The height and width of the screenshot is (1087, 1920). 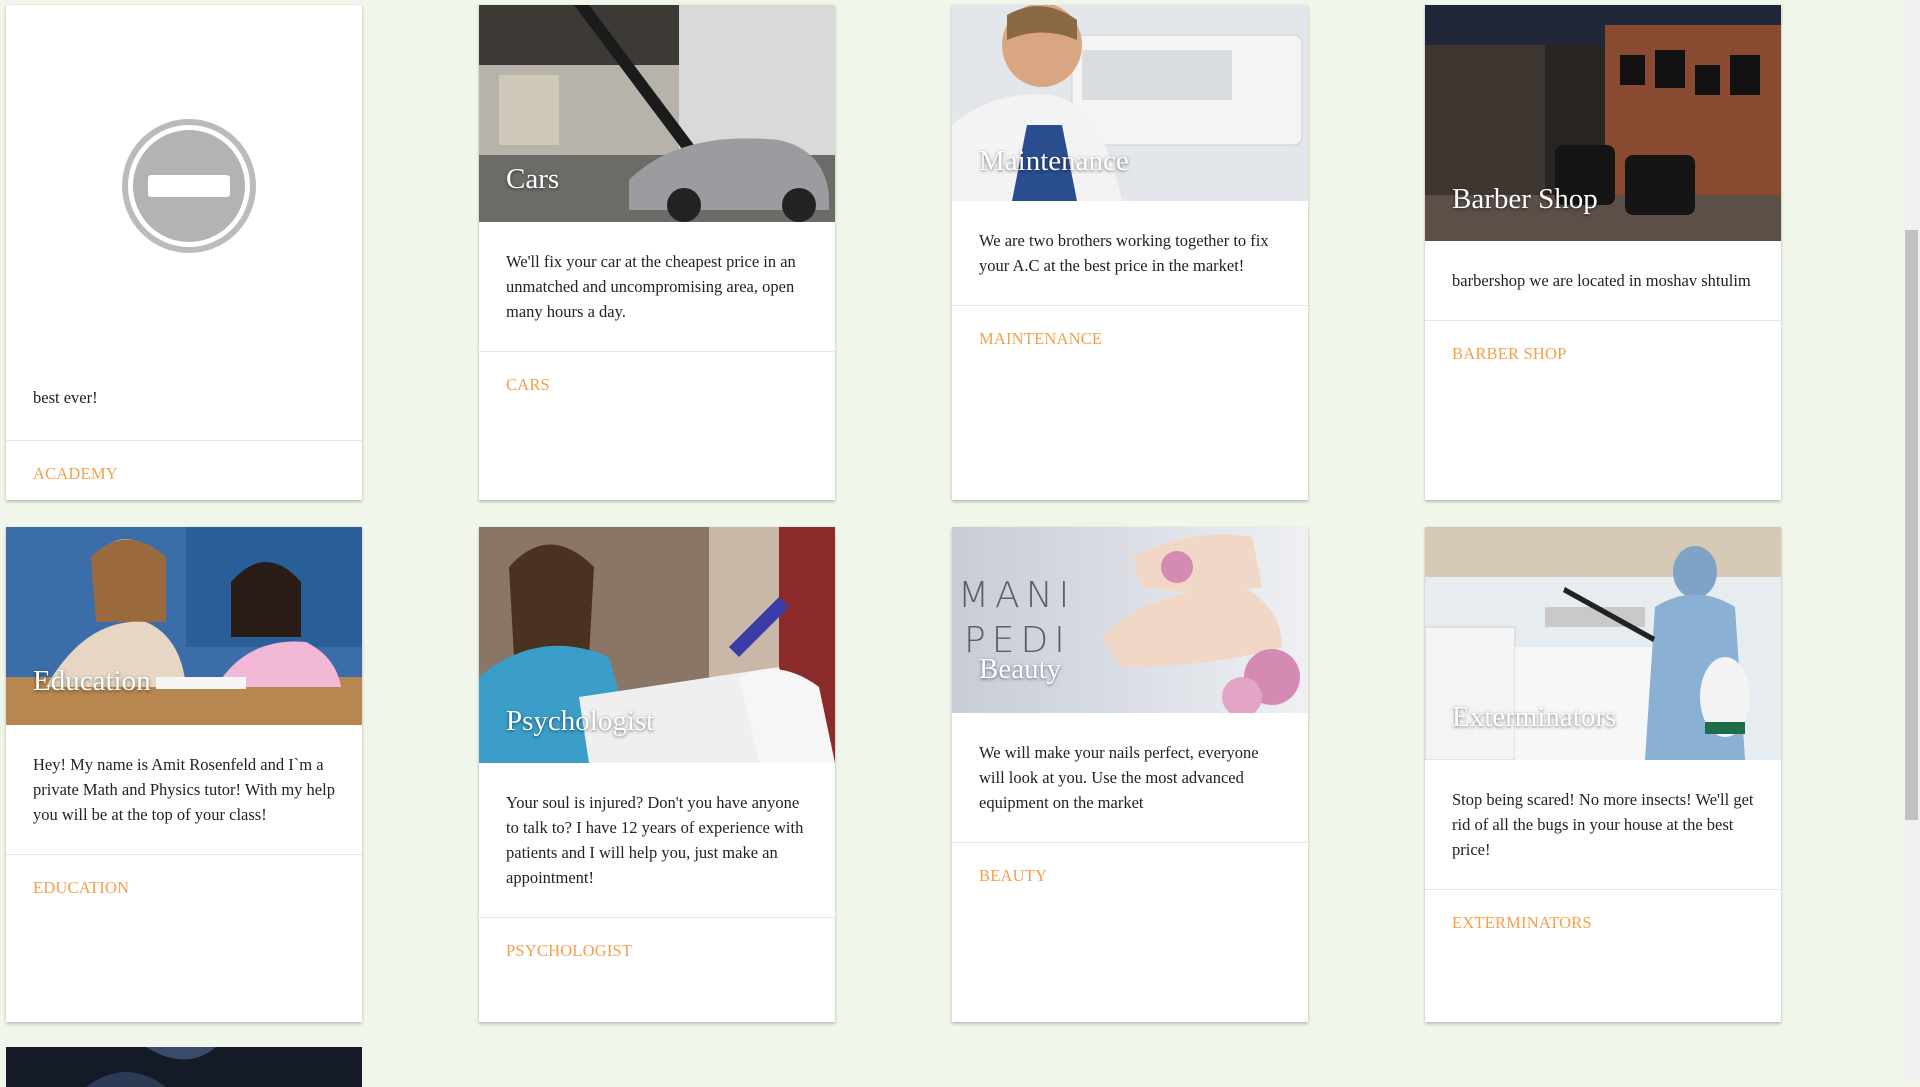 I want to click on card-title: Education, so click(x=92, y=681).